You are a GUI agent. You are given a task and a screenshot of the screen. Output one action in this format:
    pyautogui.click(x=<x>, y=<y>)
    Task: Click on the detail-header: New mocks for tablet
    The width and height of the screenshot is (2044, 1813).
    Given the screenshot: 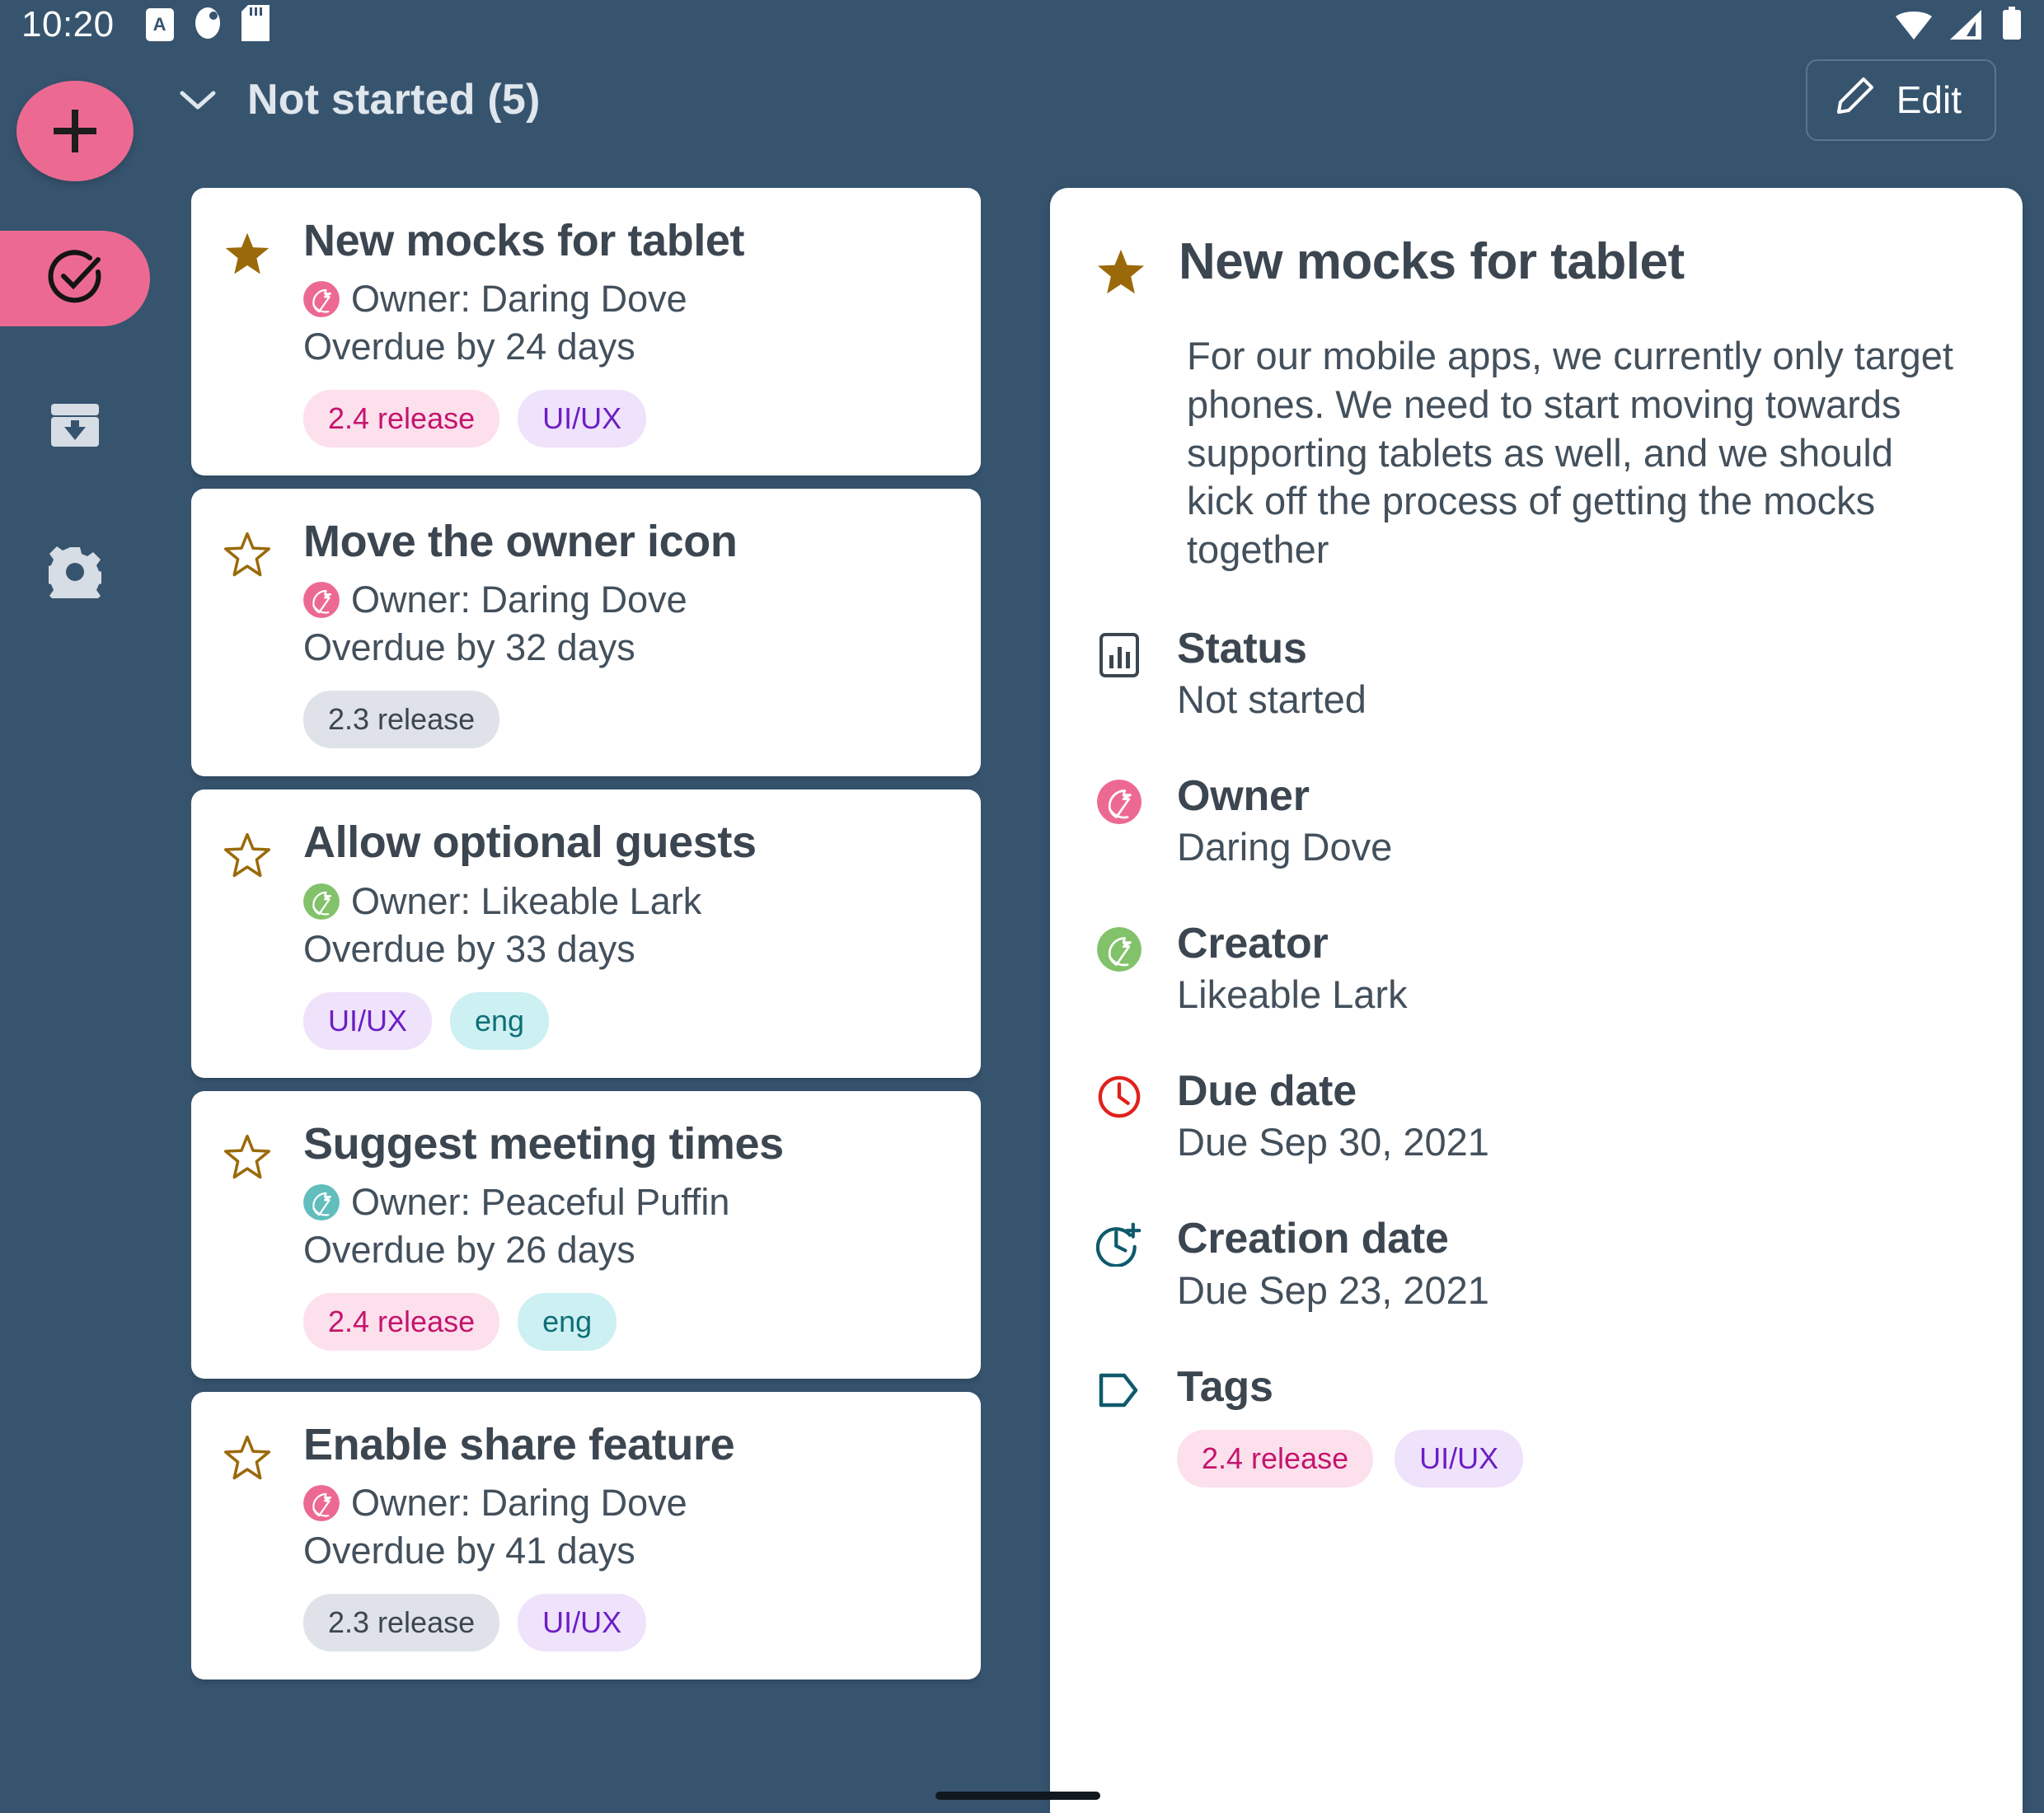 What is the action you would take?
    pyautogui.click(x=1536, y=267)
    